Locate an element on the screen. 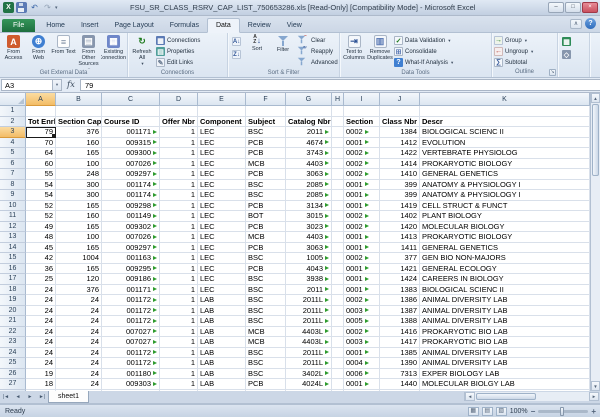 The image size is (600, 417). clear-button: × Clear is located at coordinates (317, 40).